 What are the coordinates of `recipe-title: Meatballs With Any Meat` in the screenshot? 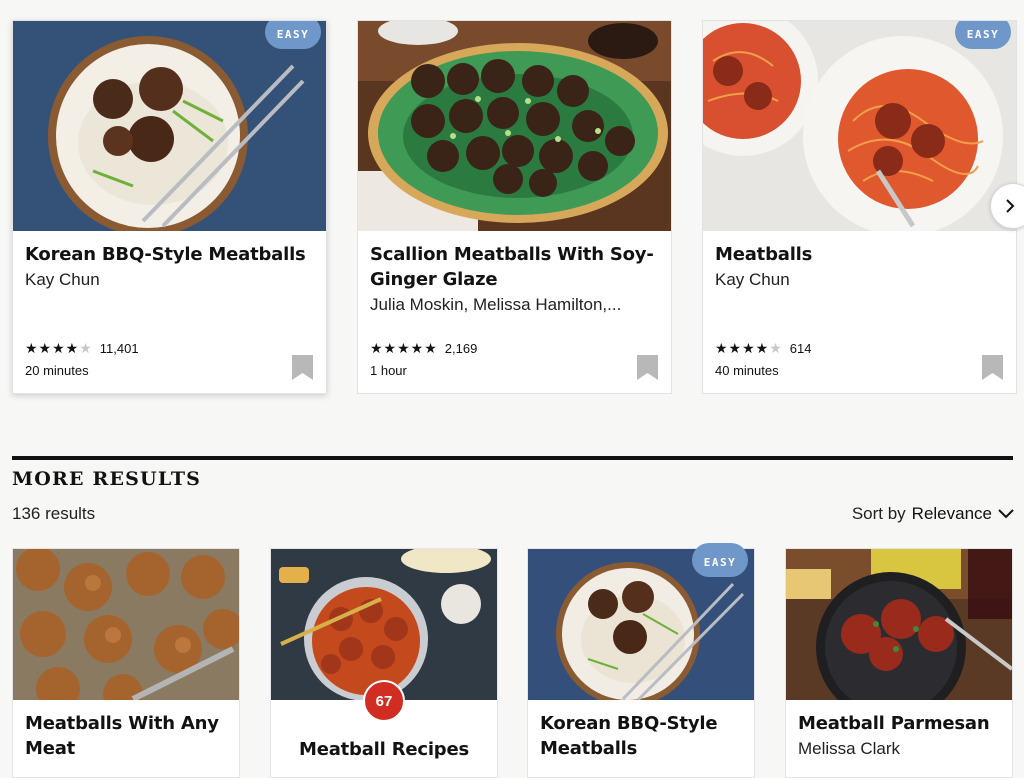 It's located at (127, 736).